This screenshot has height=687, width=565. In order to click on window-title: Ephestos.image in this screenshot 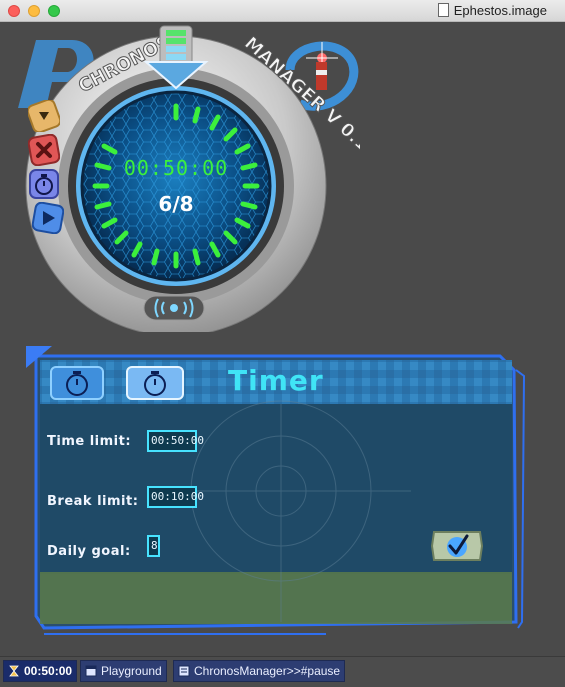, I will do `click(492, 10)`.